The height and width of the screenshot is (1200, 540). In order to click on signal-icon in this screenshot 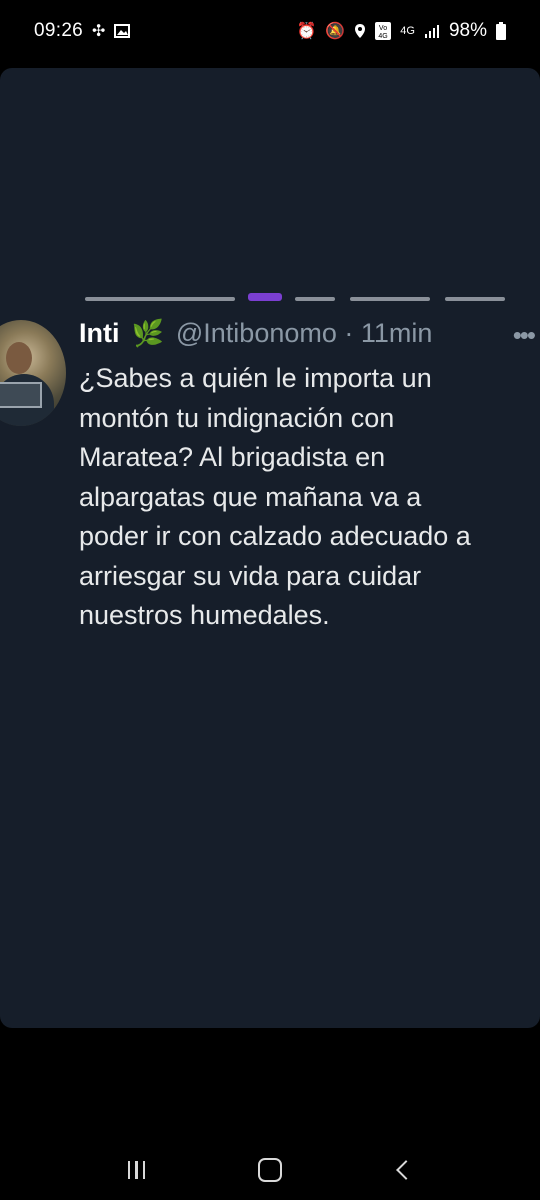, I will do `click(432, 31)`.